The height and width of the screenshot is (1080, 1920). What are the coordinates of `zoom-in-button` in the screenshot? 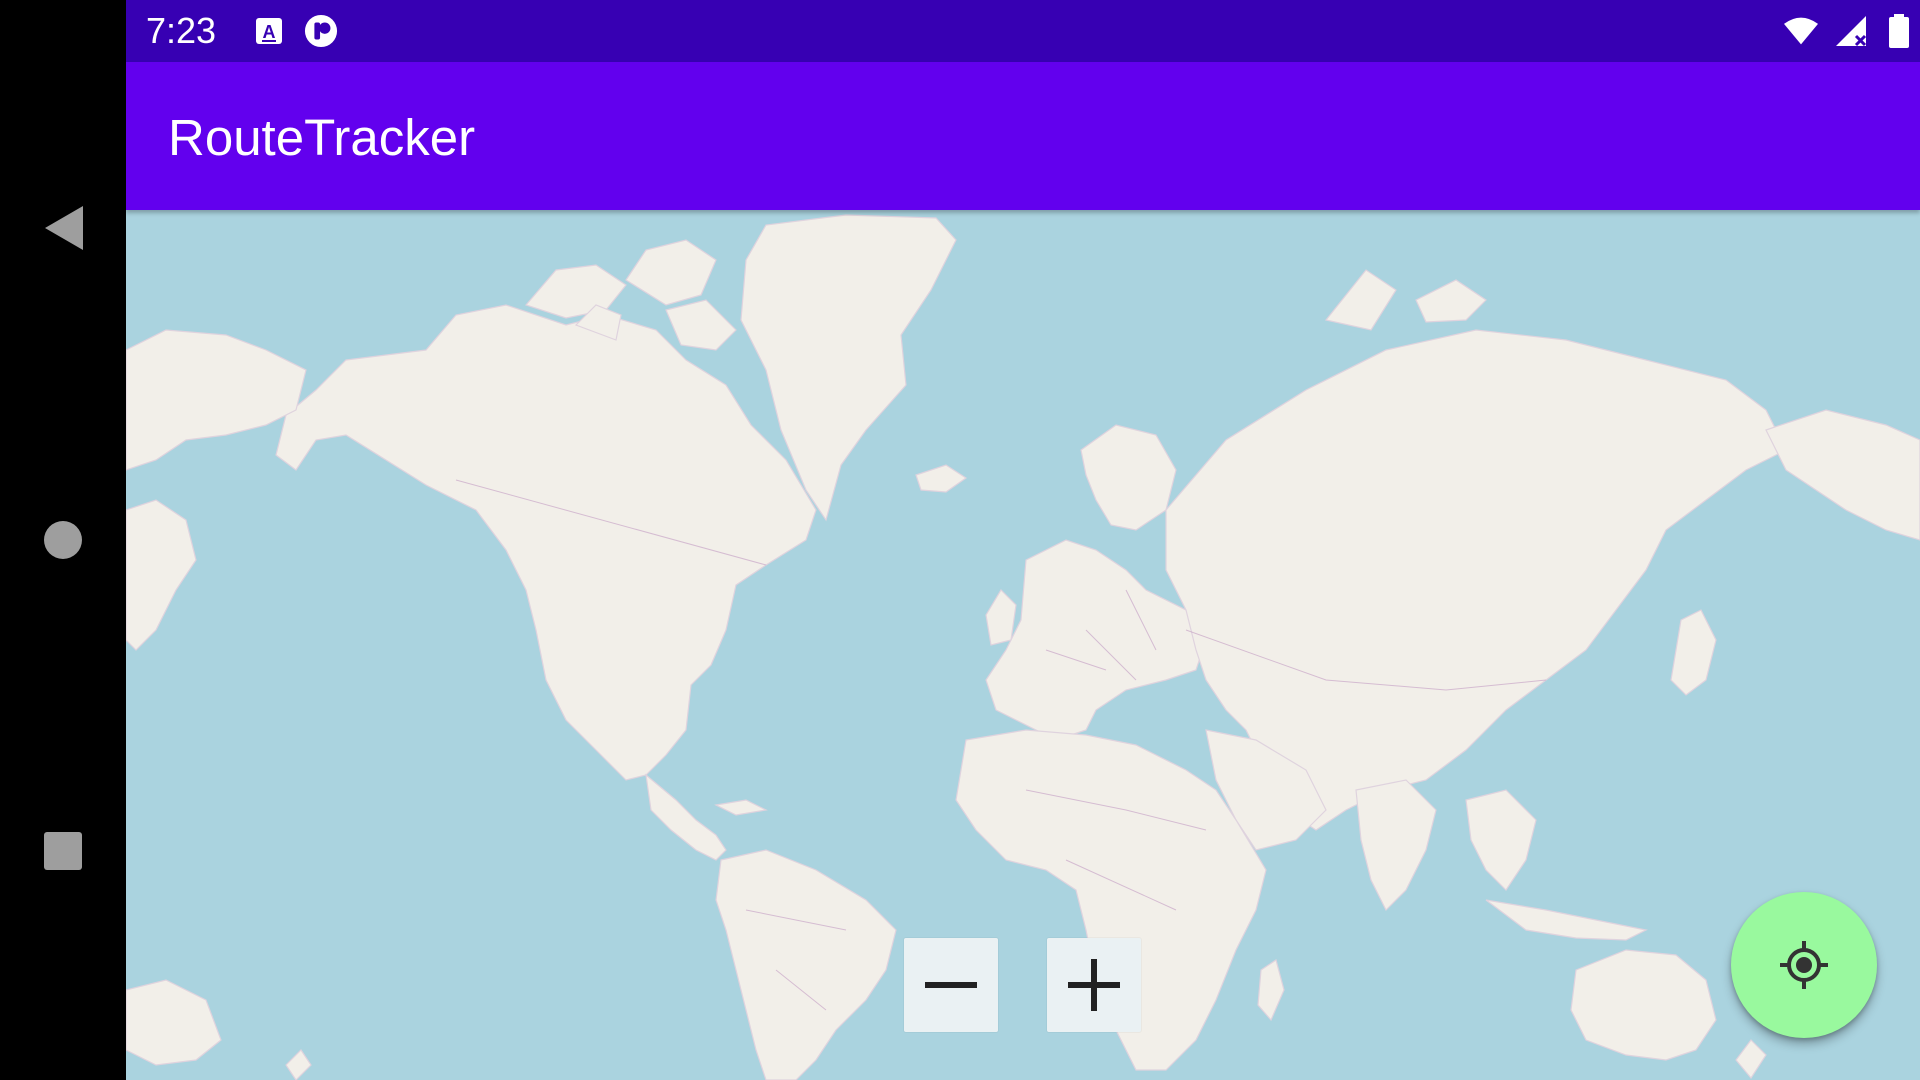 It's located at (1094, 985).